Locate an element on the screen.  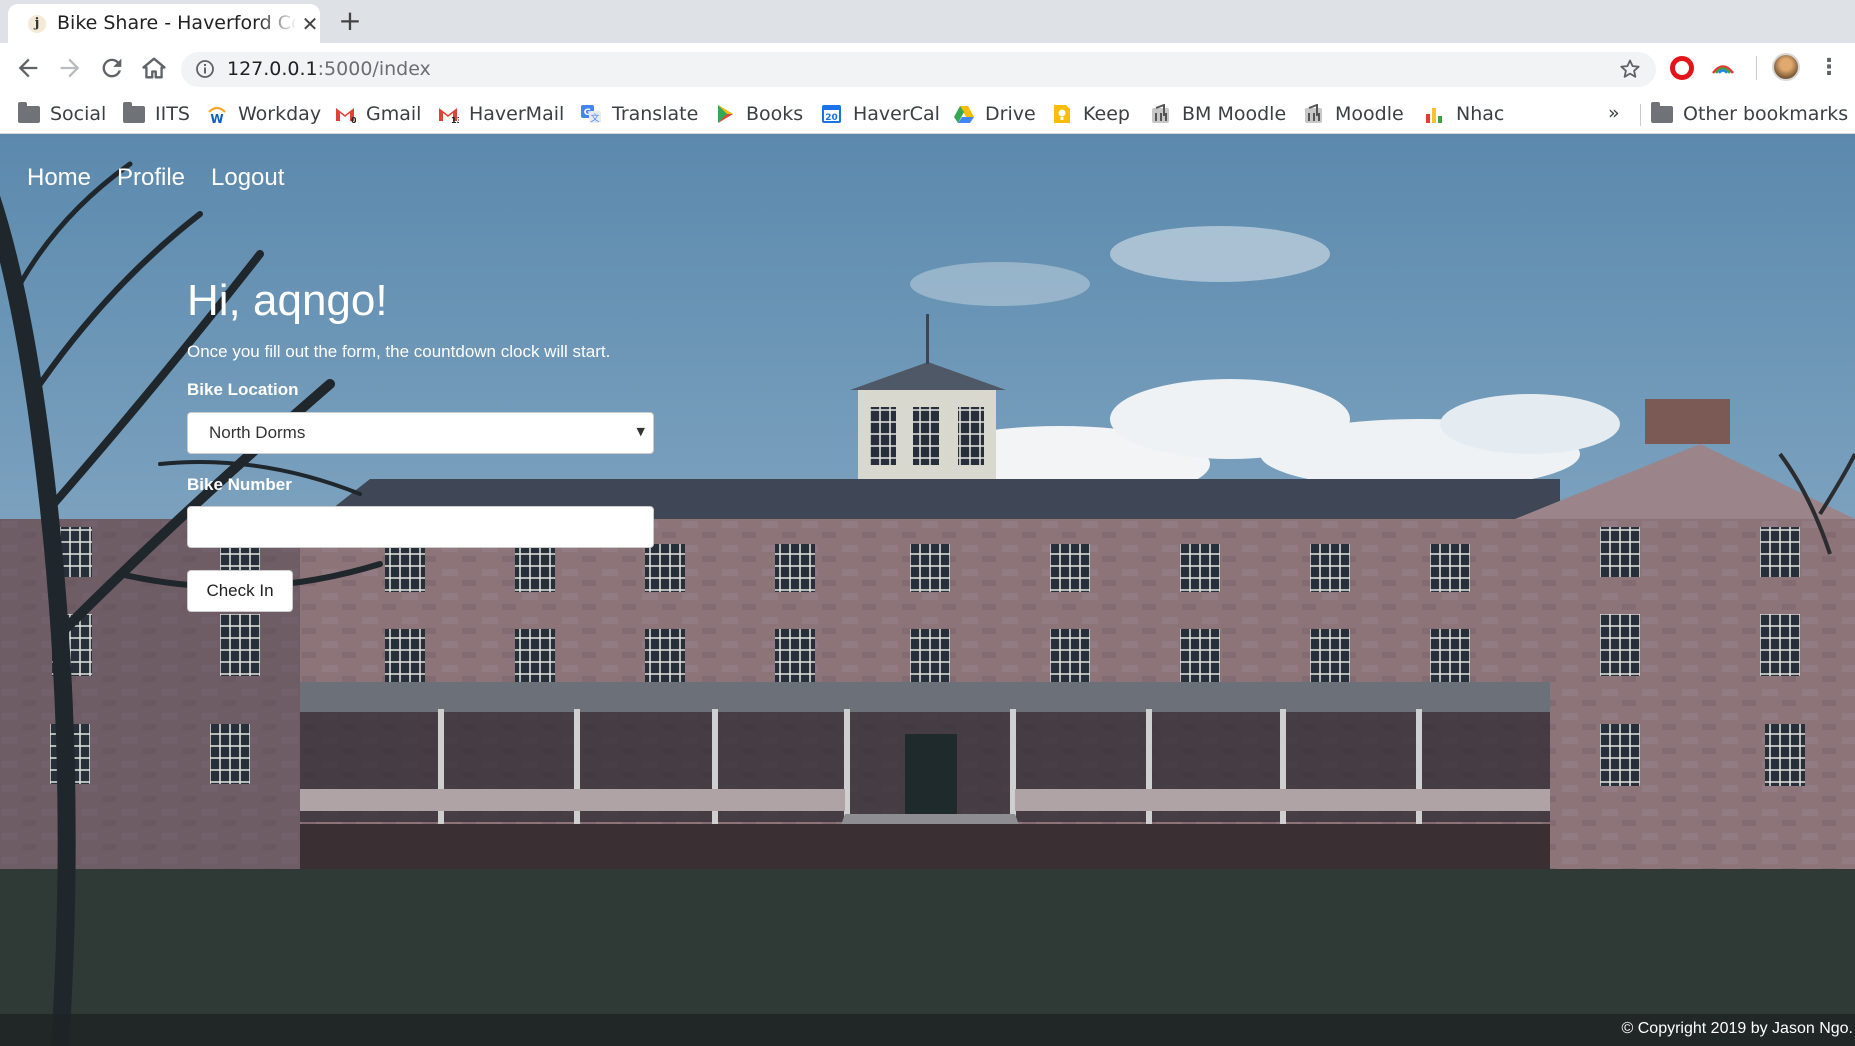
new-tab-button: + is located at coordinates (350, 21).